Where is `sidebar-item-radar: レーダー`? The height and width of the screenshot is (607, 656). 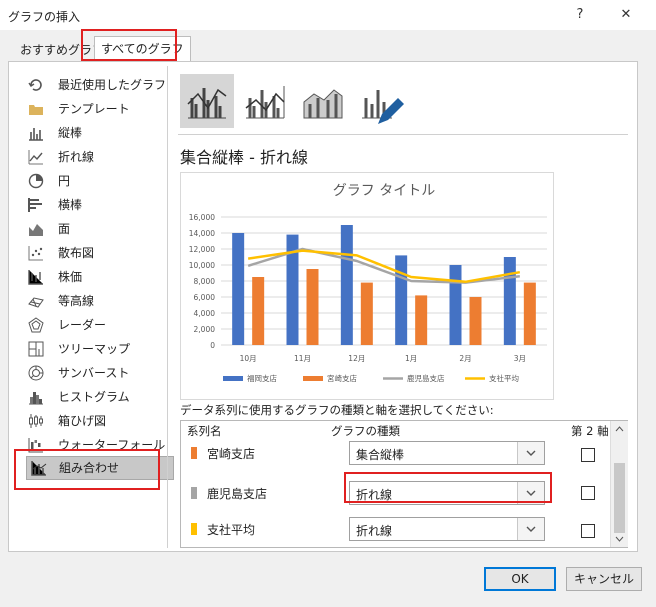 sidebar-item-radar: レーダー is located at coordinates (90, 325).